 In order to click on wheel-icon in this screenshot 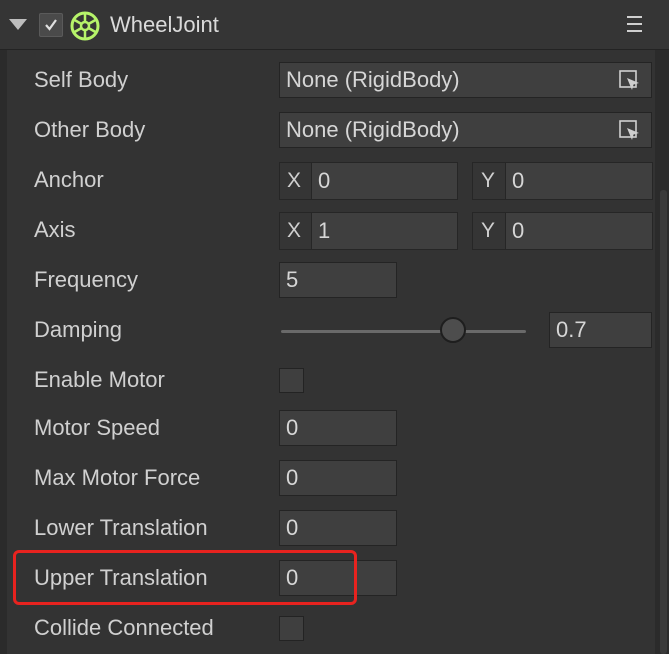, I will do `click(85, 26)`.